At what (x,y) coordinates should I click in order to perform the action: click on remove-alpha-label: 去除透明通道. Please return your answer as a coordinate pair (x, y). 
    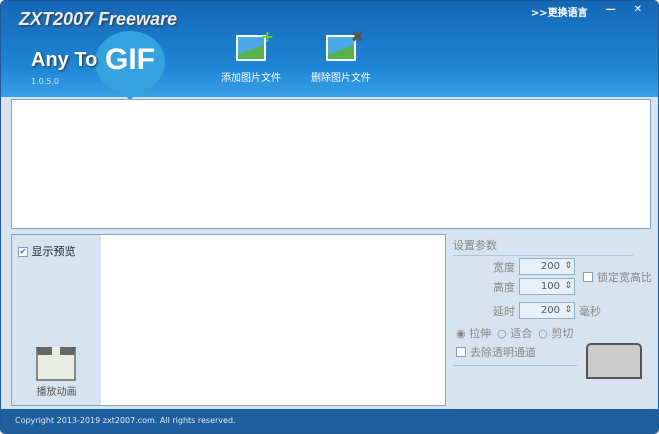
    Looking at the image, I should click on (503, 352).